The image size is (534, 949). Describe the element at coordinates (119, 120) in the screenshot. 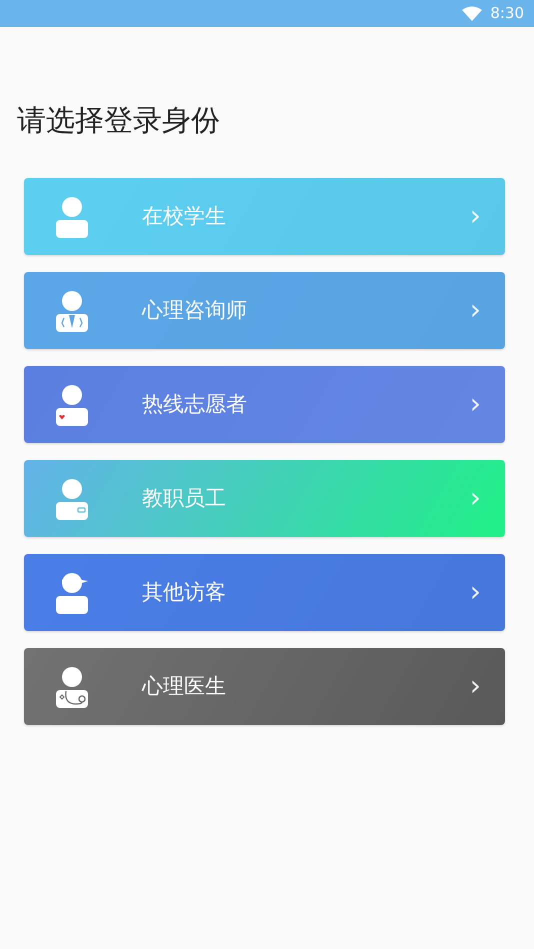

I see `page-title: 请选择登录身份` at that location.